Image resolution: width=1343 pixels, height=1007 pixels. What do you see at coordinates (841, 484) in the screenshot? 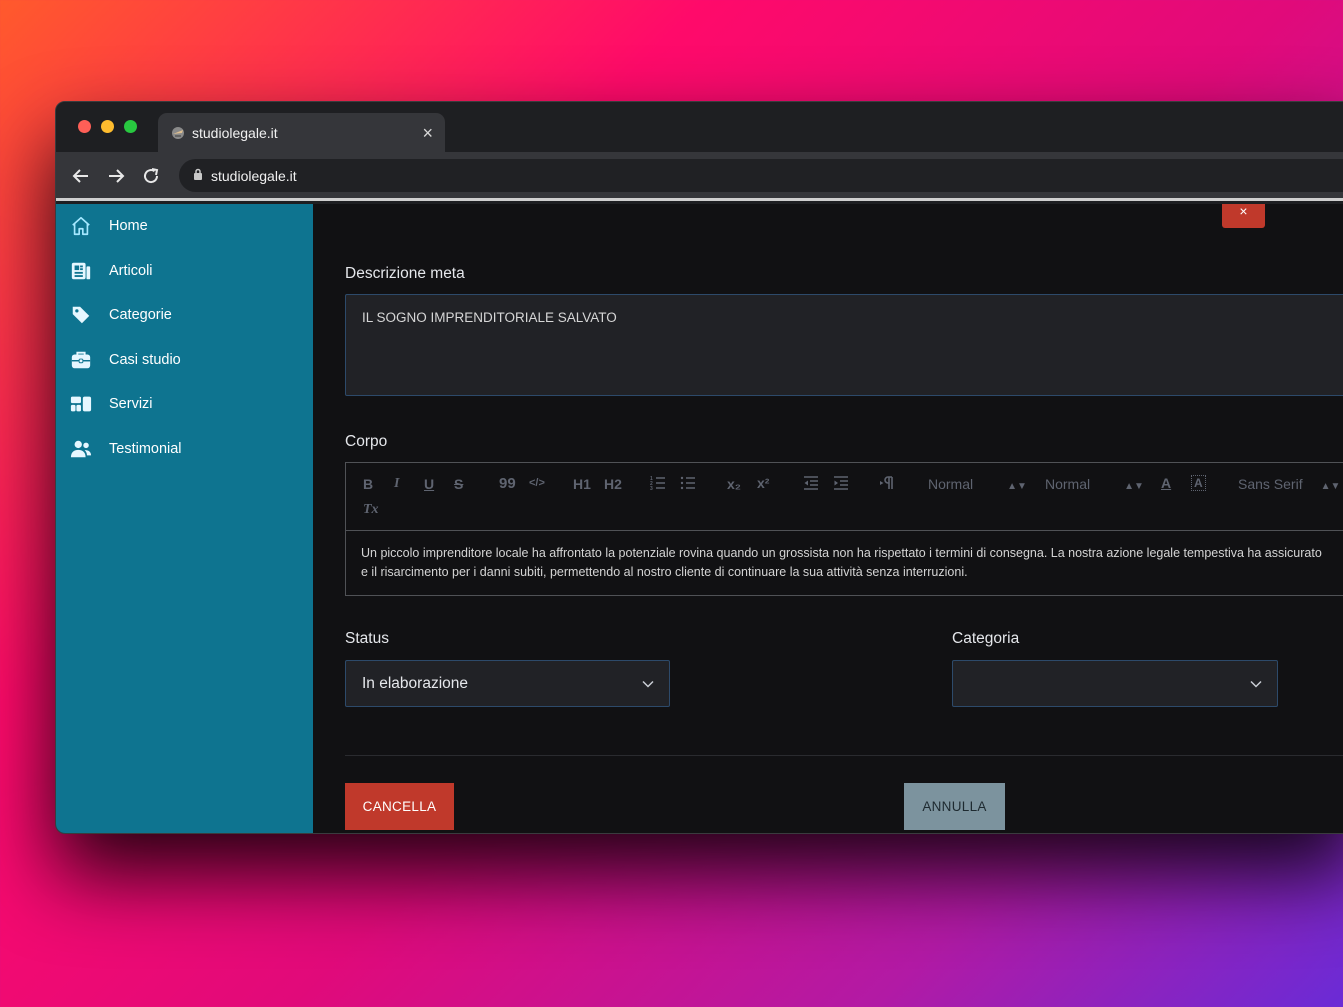
I see `indent-icon` at bounding box center [841, 484].